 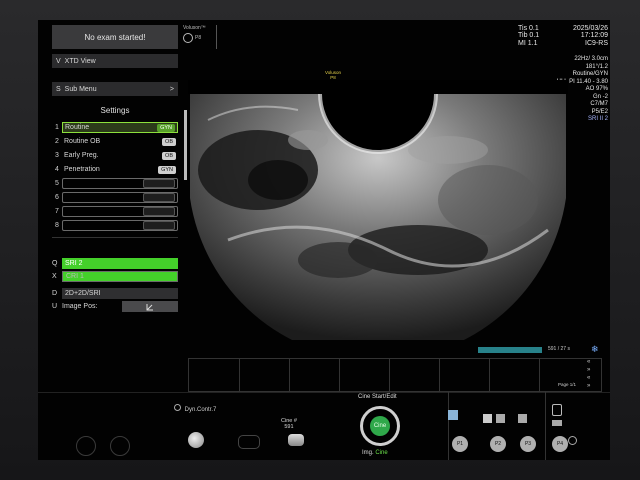 I want to click on img-mode-value: Cine, so click(x=381, y=453).